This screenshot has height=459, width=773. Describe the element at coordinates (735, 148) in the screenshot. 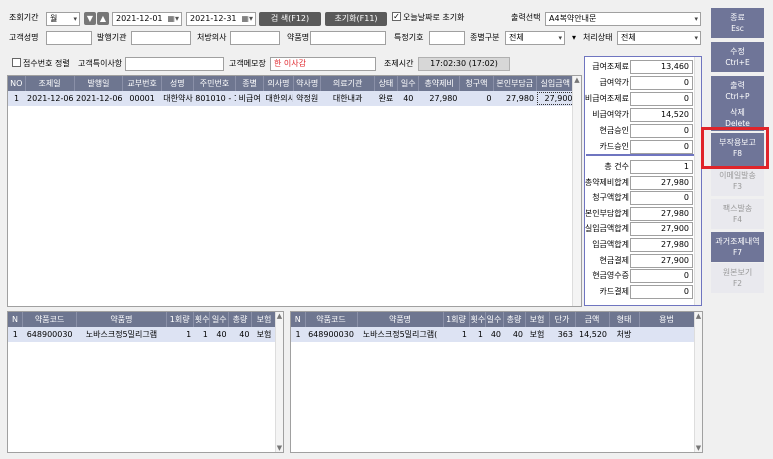

I see `highlight-box` at that location.